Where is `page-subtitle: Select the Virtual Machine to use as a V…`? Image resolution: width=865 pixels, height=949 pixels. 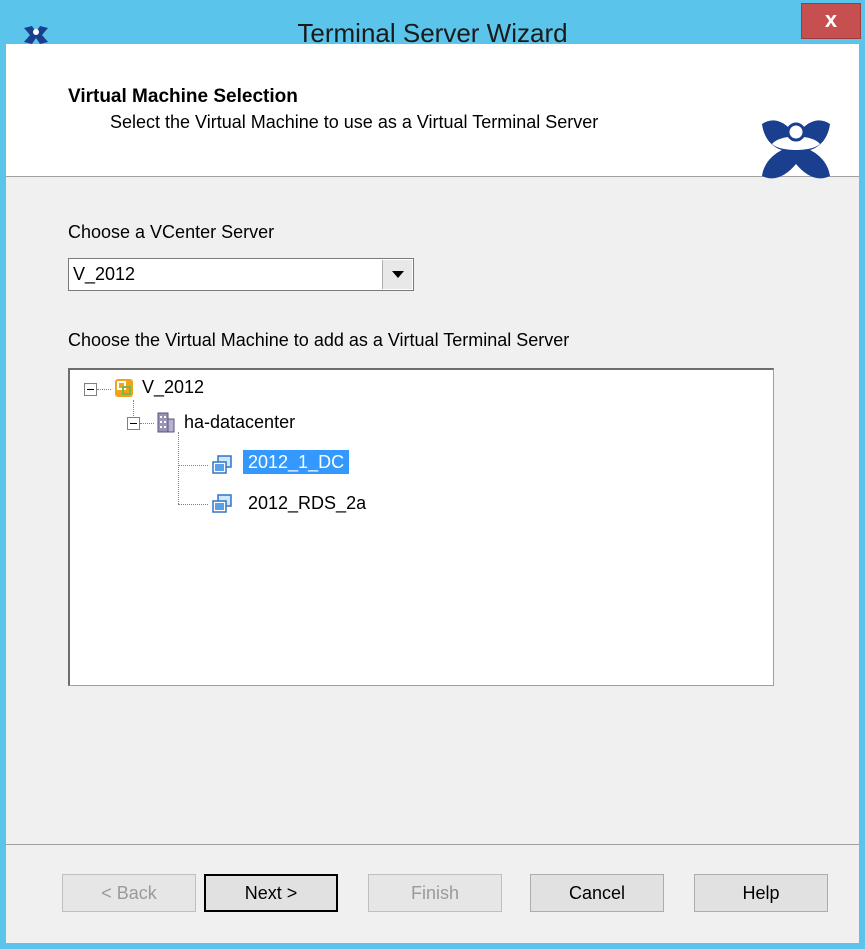
page-subtitle: Select the Virtual Machine to use as a V… is located at coordinates (354, 122).